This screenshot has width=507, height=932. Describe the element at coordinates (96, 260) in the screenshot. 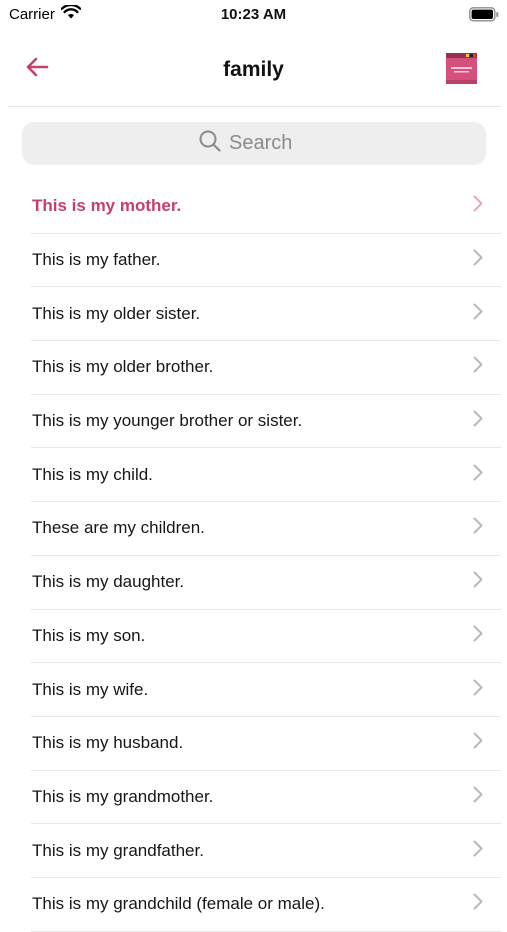

I see `list-item-label: This is my father.` at that location.